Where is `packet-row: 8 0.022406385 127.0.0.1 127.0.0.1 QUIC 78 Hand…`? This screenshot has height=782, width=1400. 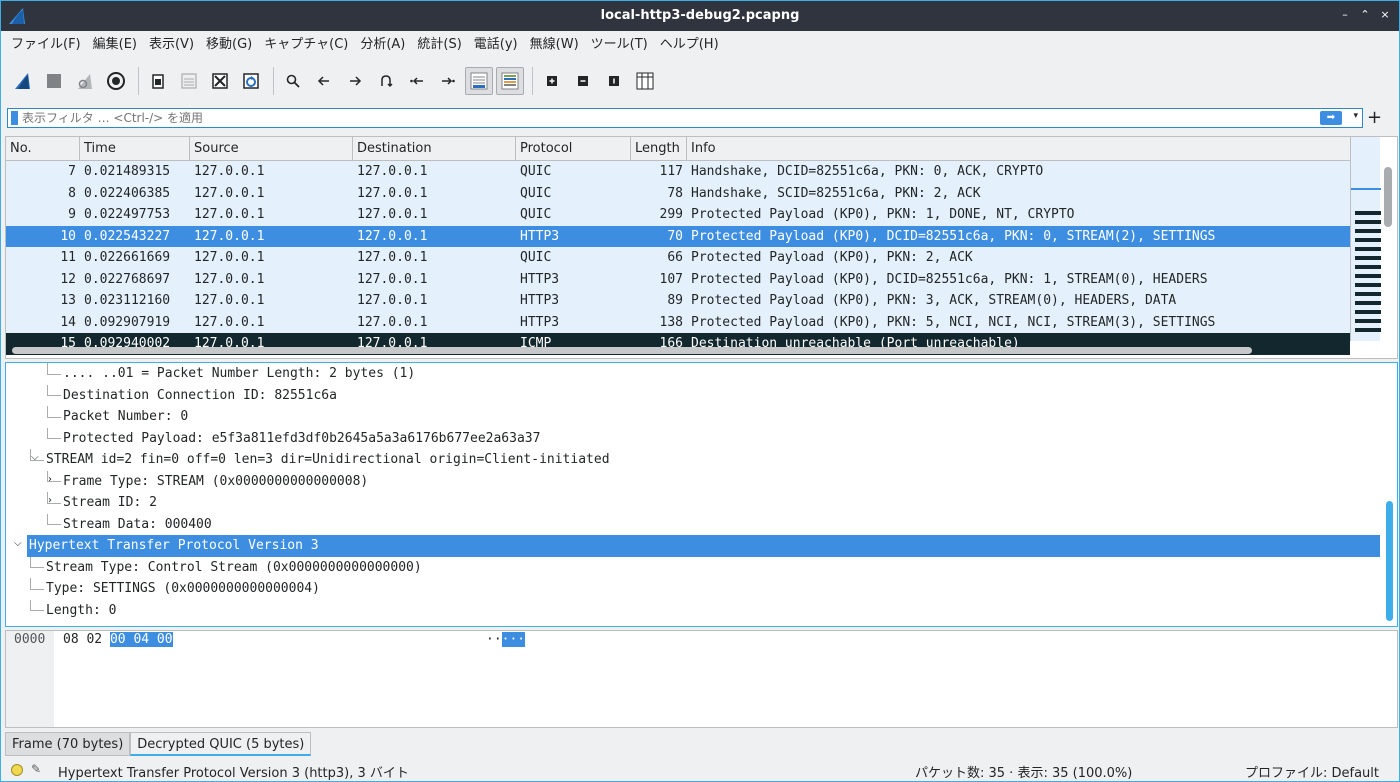 packet-row: 8 0.022406385 127.0.0.1 127.0.0.1 QUIC 78 Hand… is located at coordinates (678, 193).